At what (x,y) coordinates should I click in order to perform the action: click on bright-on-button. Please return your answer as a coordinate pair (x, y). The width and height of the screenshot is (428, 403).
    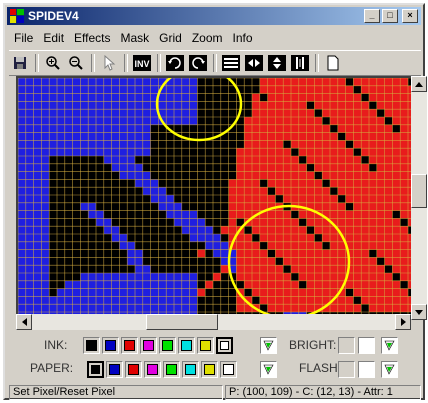
    Looking at the image, I should click on (366, 345).